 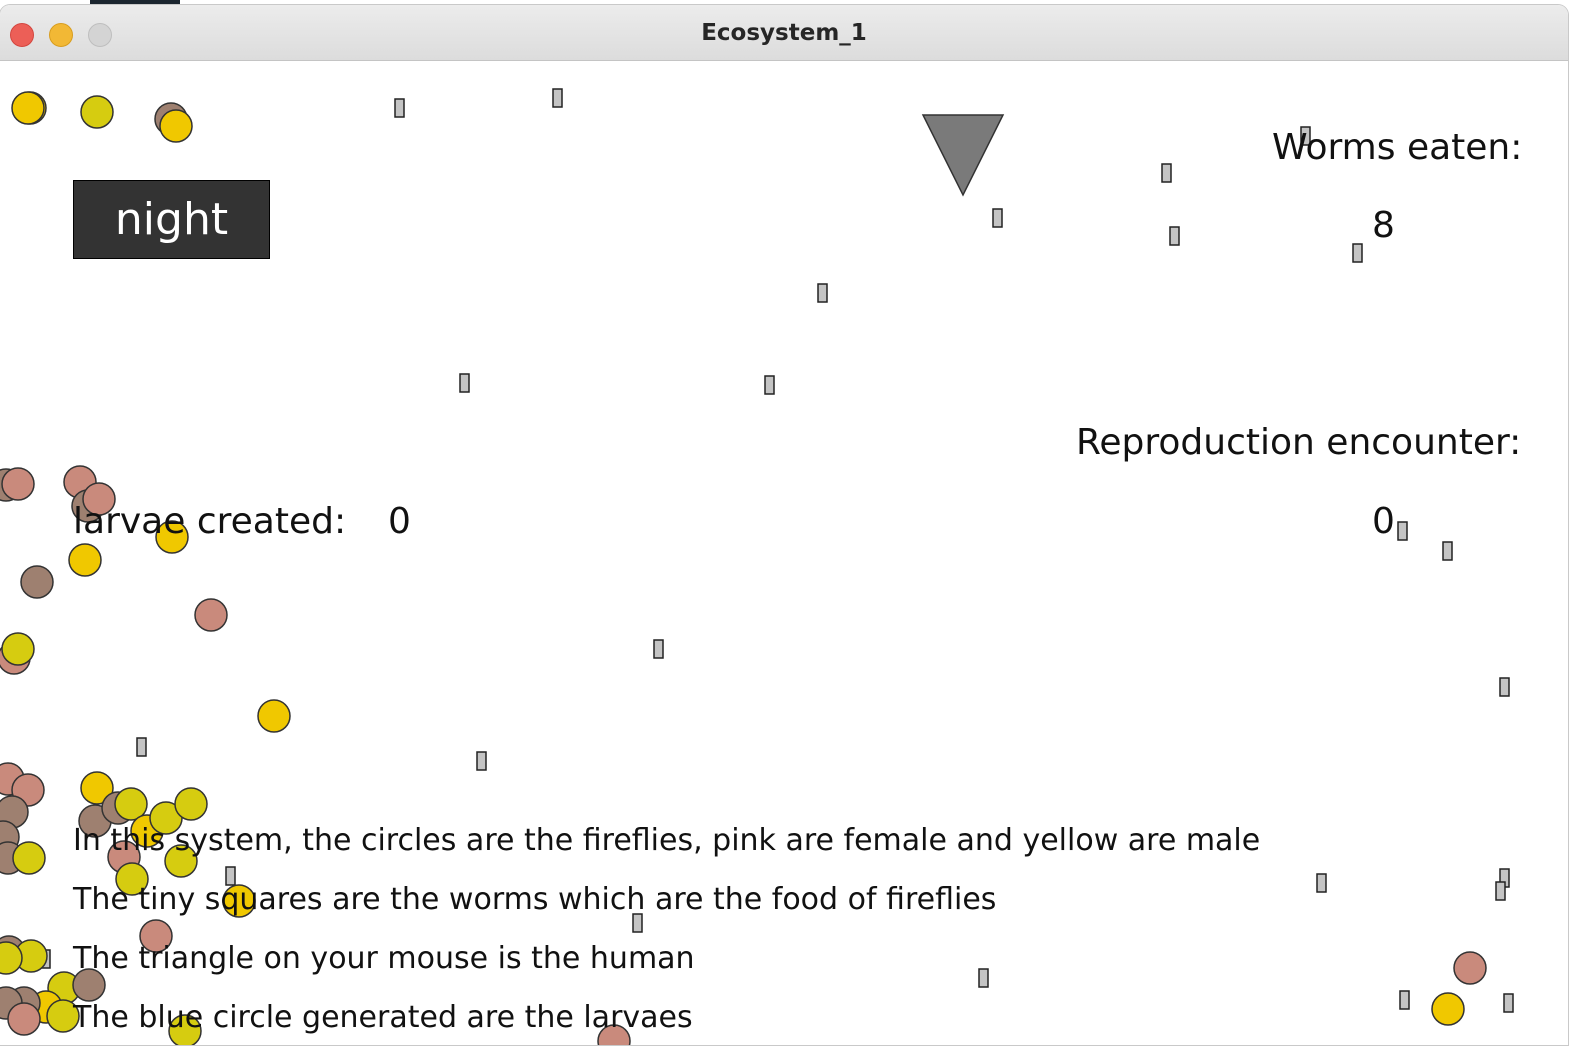 I want to click on reproduction-encounter-label: Reproduction encounter:, so click(x=1299, y=442).